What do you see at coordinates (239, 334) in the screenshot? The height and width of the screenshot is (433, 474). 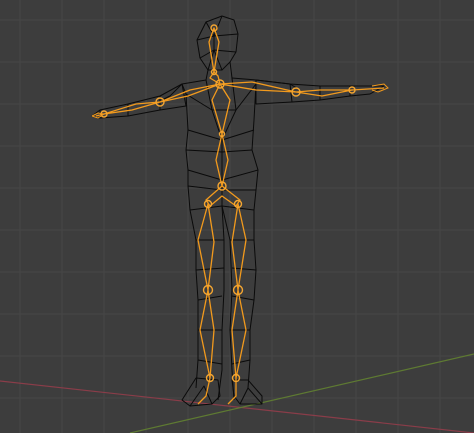 I see `bone-shin-right` at bounding box center [239, 334].